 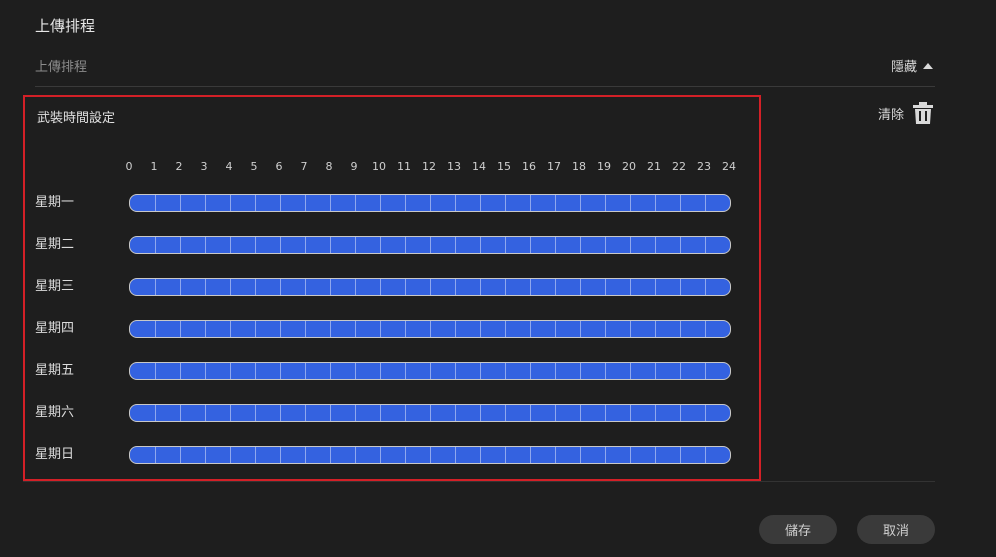 I want to click on hour-label: 5, so click(x=254, y=166).